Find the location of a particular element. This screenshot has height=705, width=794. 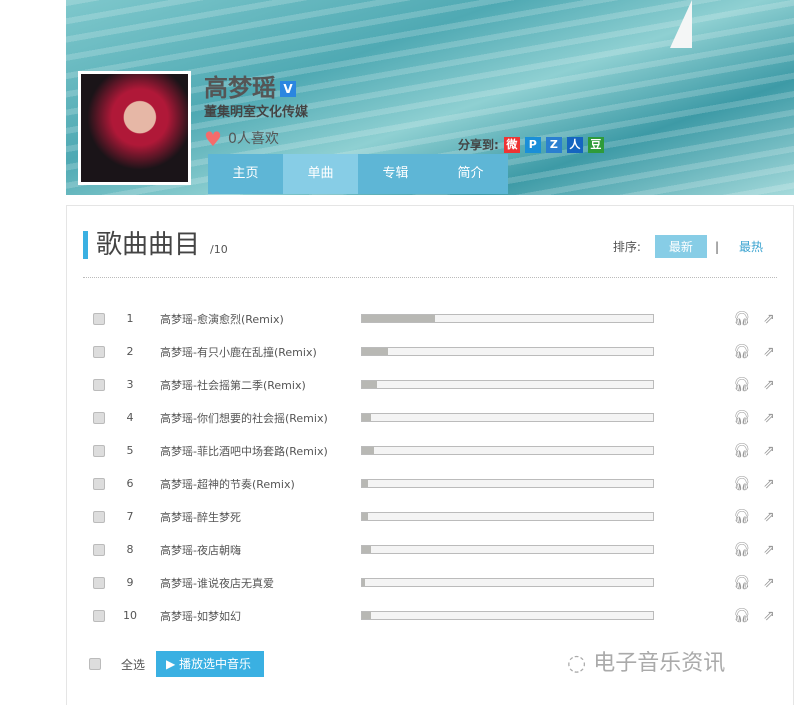

share-label: 分享到: is located at coordinates (478, 145).